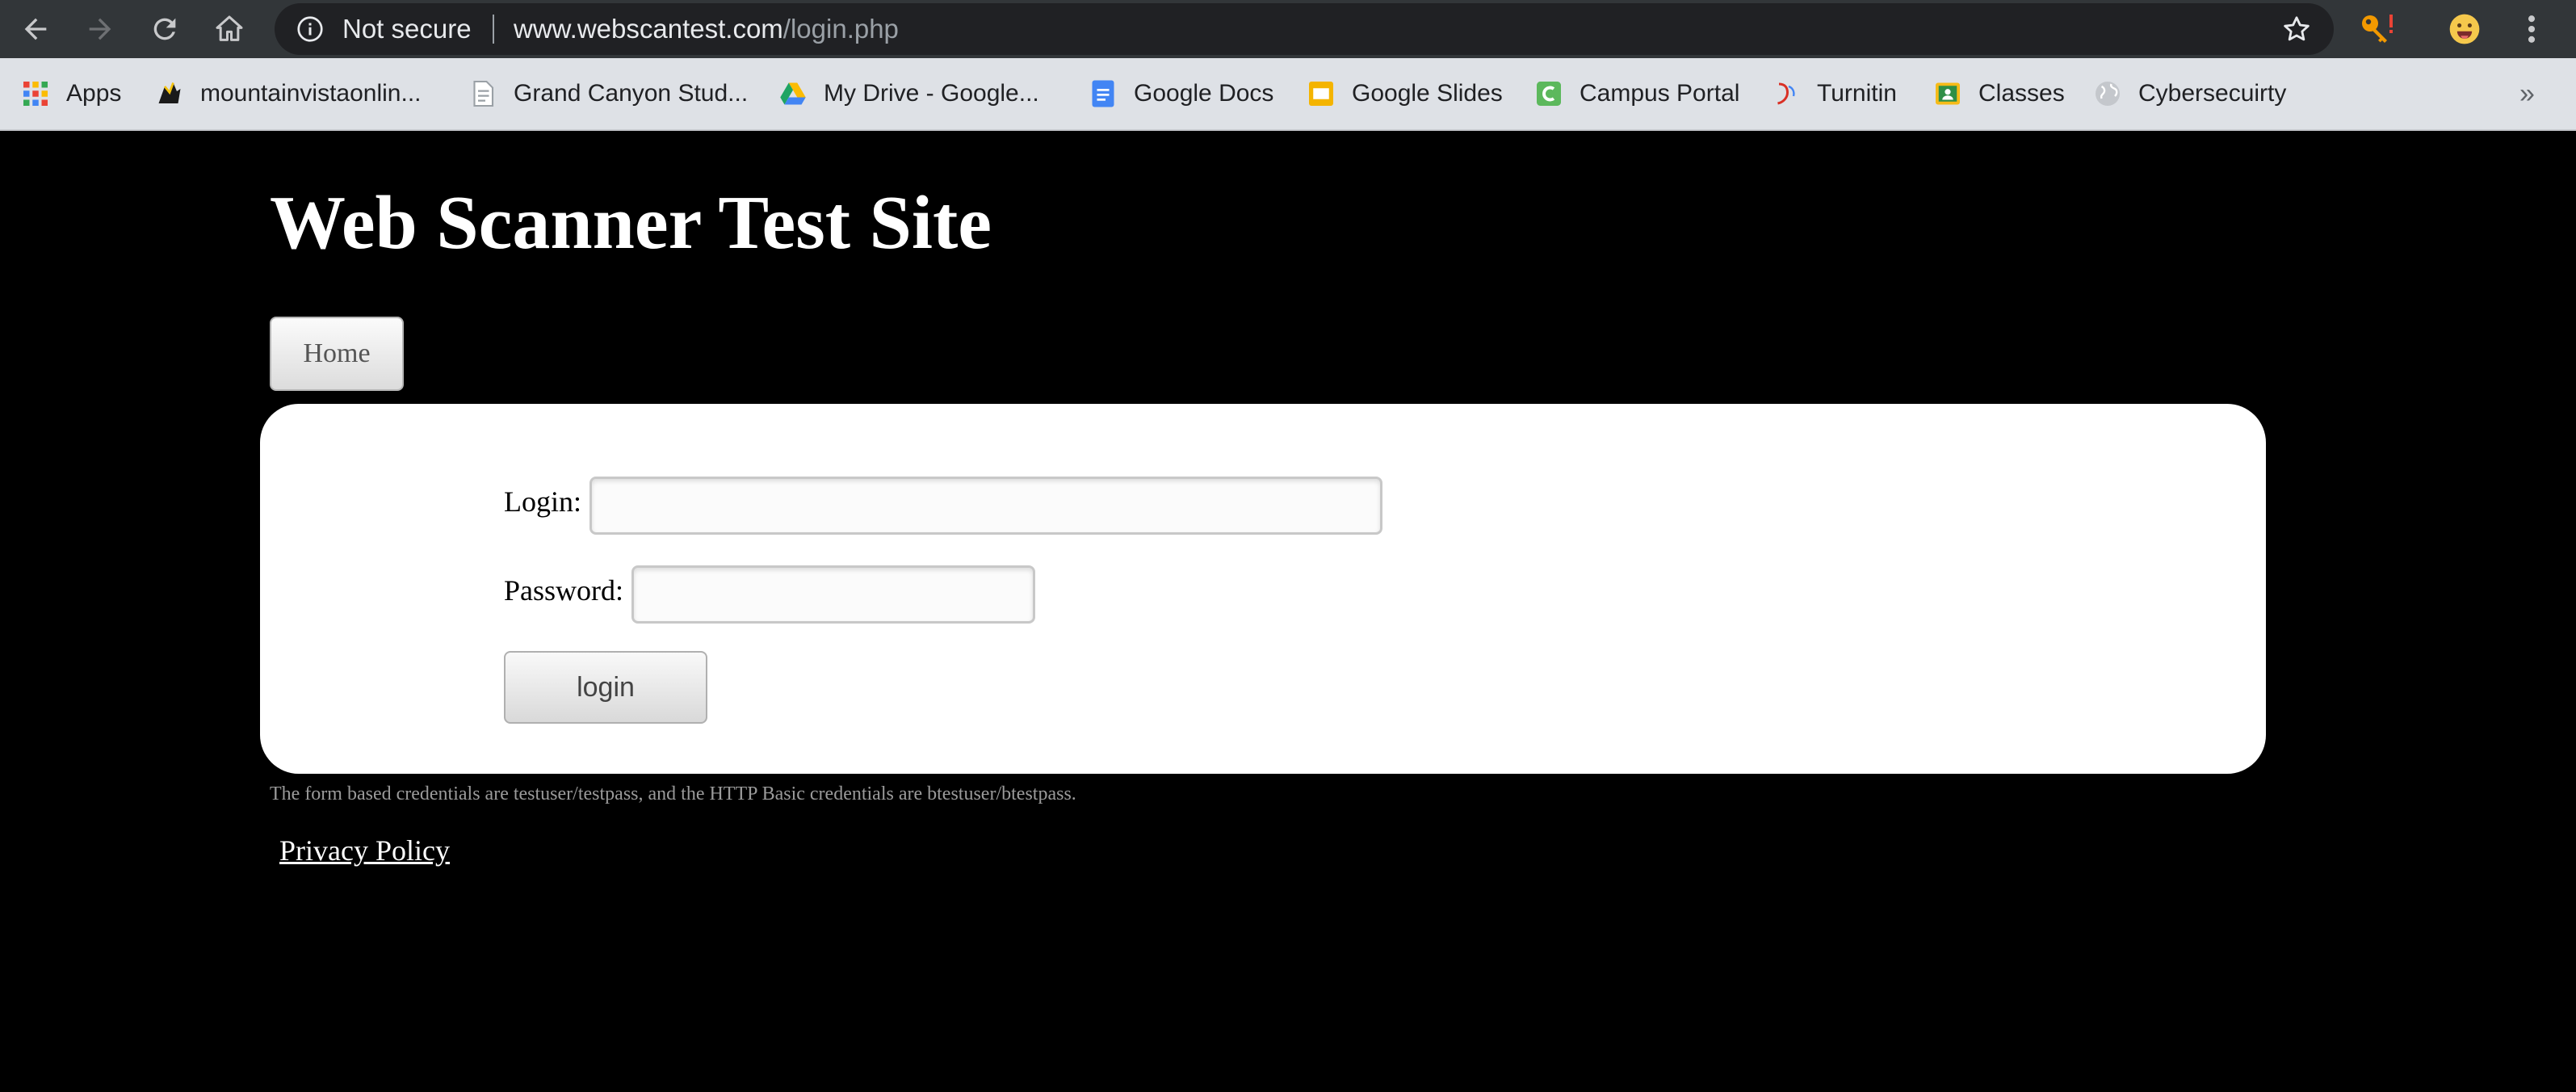  I want to click on bookmark-label: Cybersecuirty, so click(2212, 93).